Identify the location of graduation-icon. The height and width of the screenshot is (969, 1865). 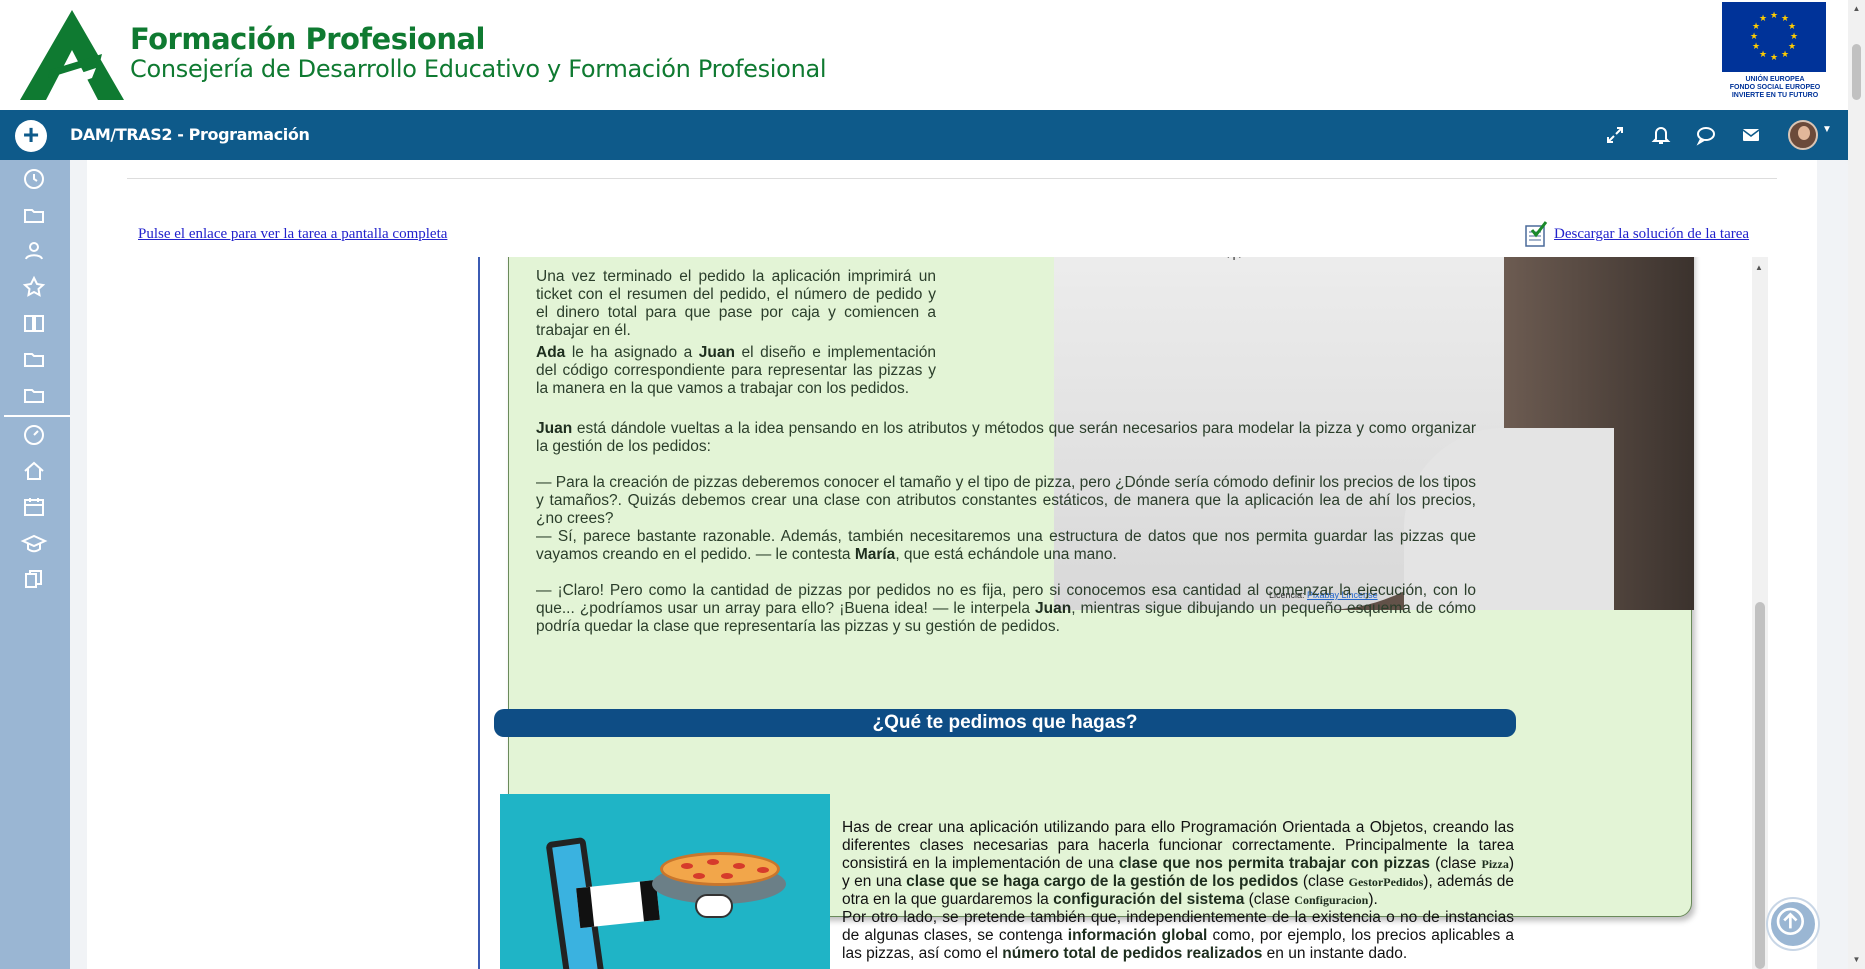
(34, 543).